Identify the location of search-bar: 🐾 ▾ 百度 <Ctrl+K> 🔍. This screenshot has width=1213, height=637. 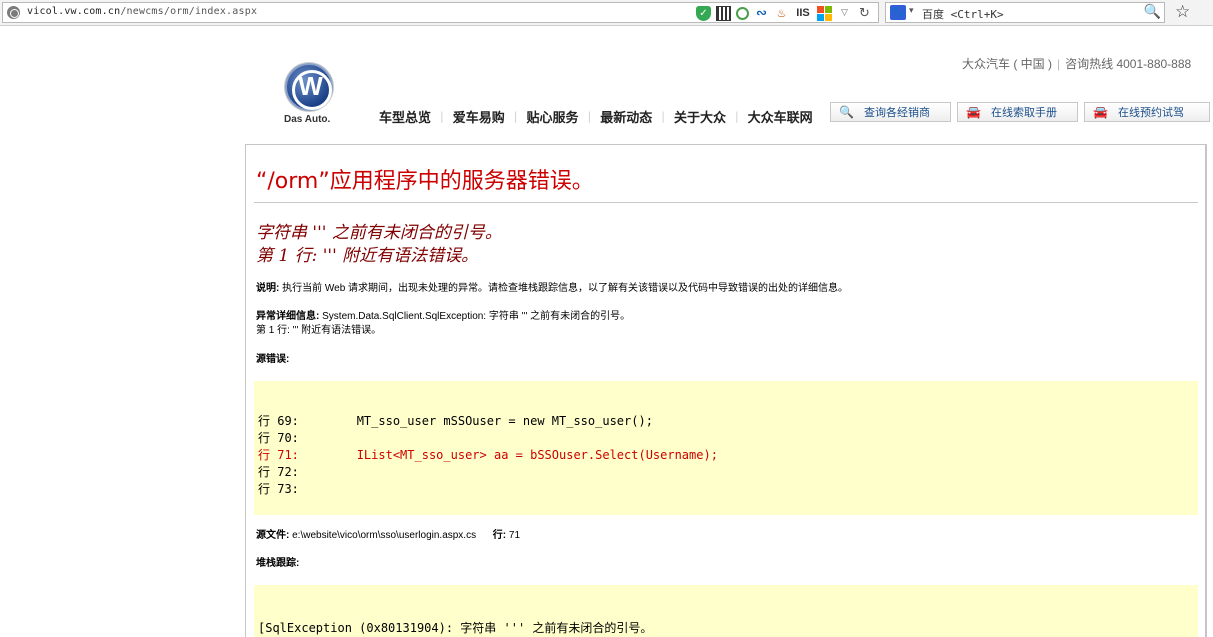
(1025, 12).